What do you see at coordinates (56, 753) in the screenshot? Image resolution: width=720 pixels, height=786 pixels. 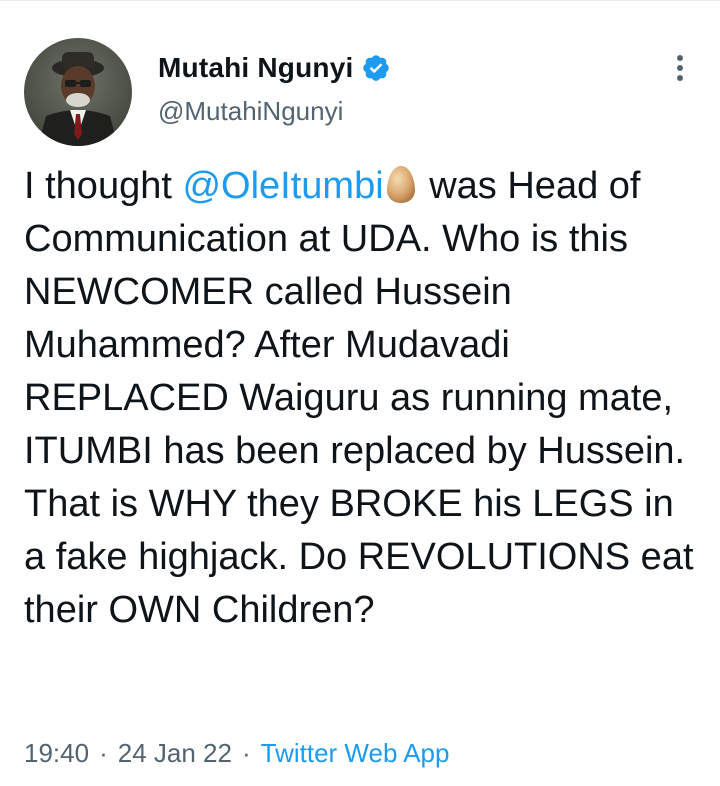 I see `tweet-time: 19:40` at bounding box center [56, 753].